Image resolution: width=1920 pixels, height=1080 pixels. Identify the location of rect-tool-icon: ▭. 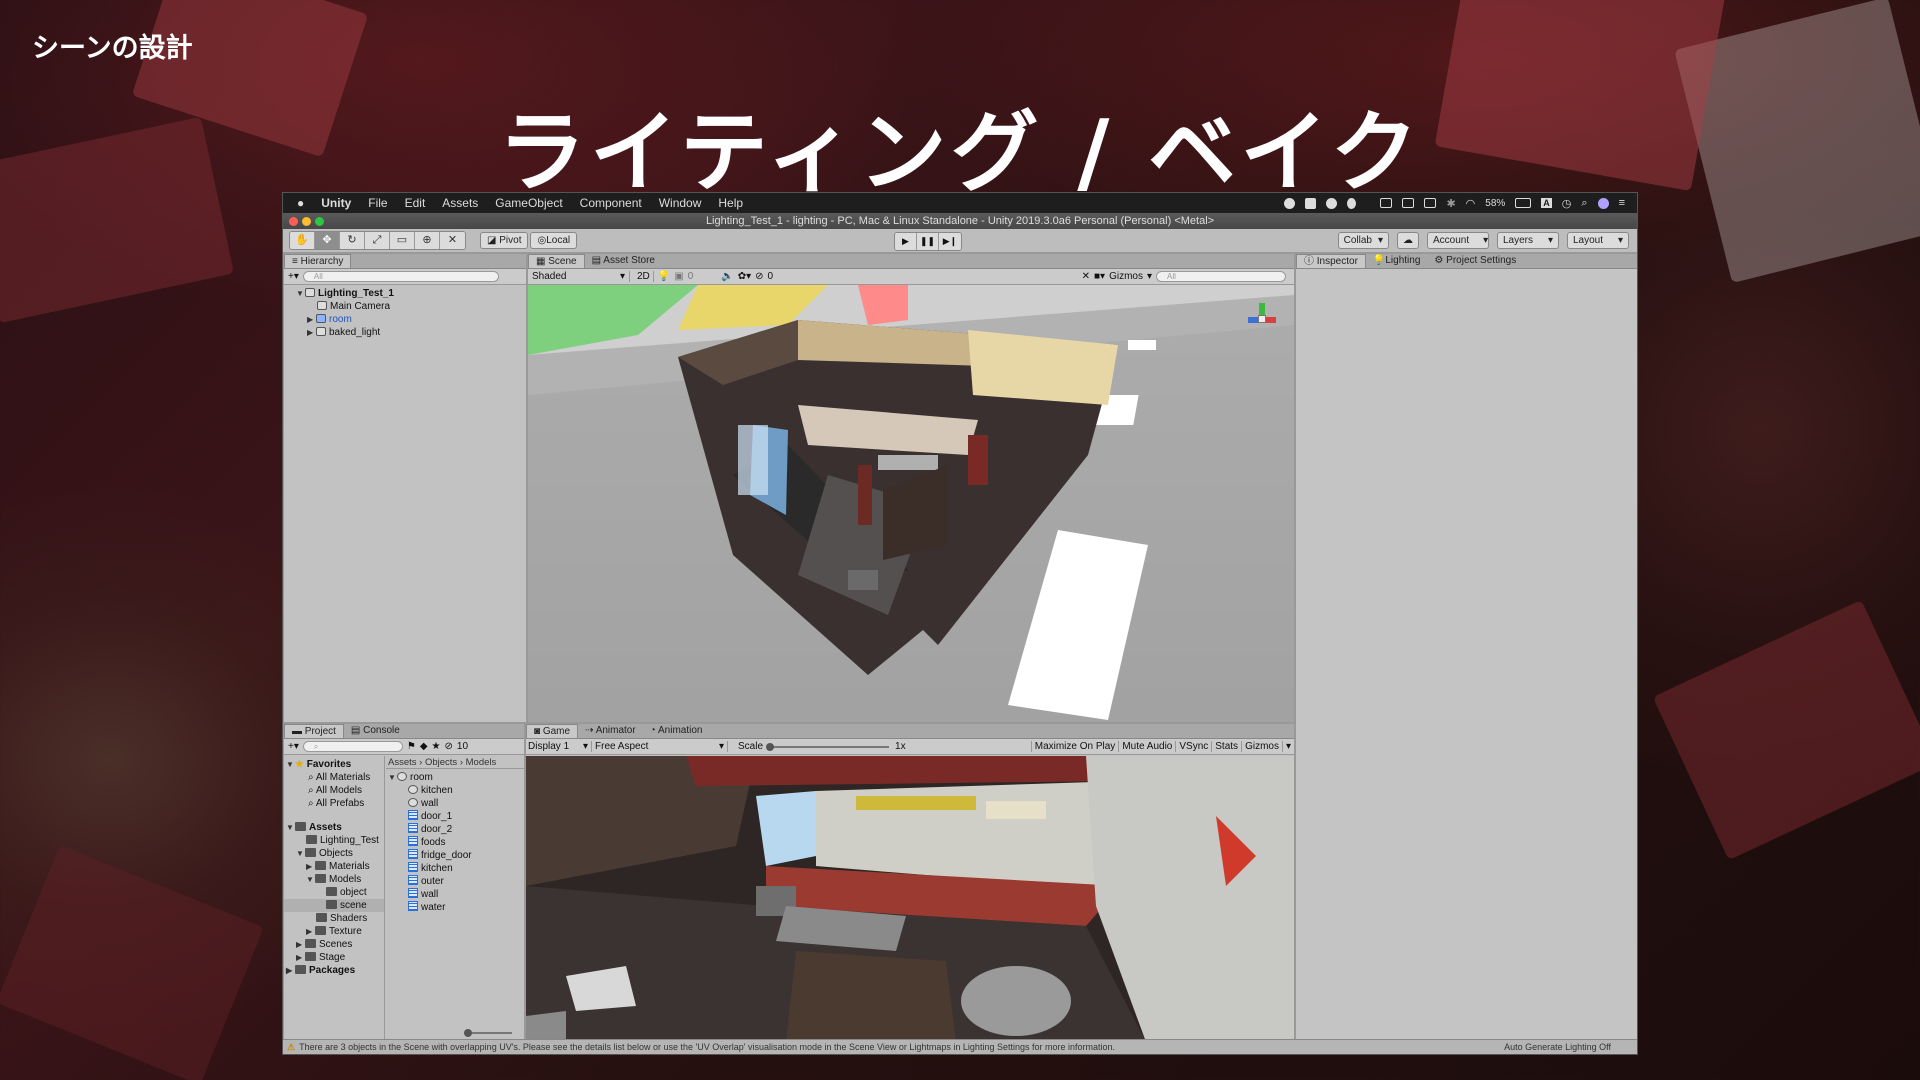
(402, 240).